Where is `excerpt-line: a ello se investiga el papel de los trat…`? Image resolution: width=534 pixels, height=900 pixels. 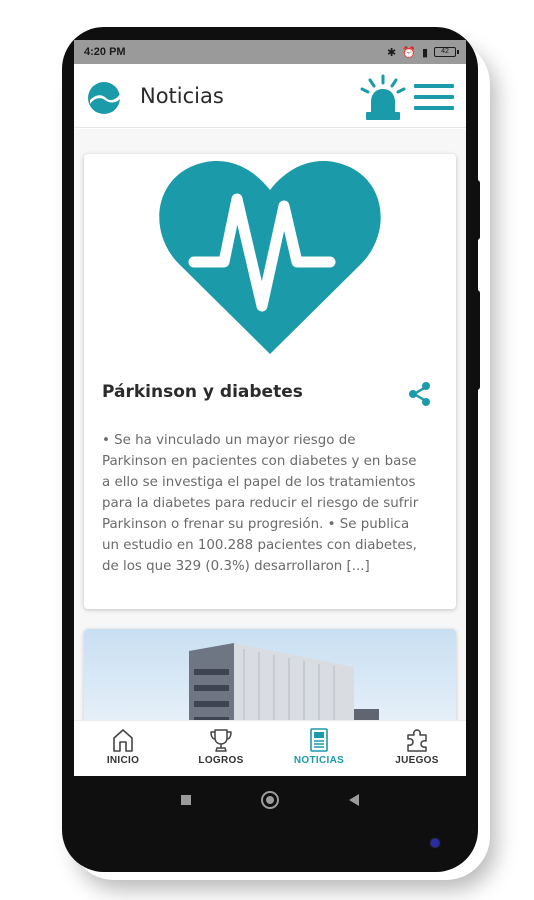 excerpt-line: a ello se investiga el papel de los trat… is located at coordinates (259, 482).